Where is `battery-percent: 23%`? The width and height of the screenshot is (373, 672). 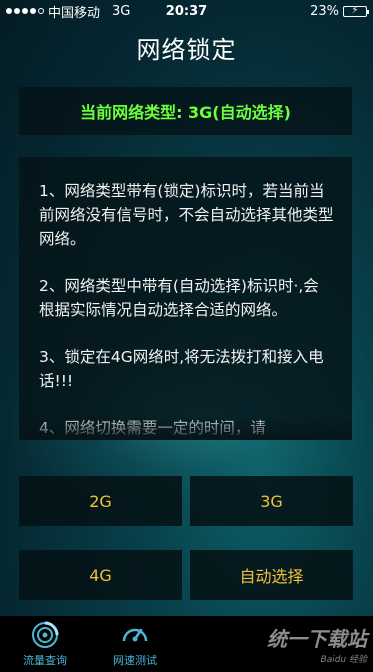
battery-percent: 23% is located at coordinates (324, 11).